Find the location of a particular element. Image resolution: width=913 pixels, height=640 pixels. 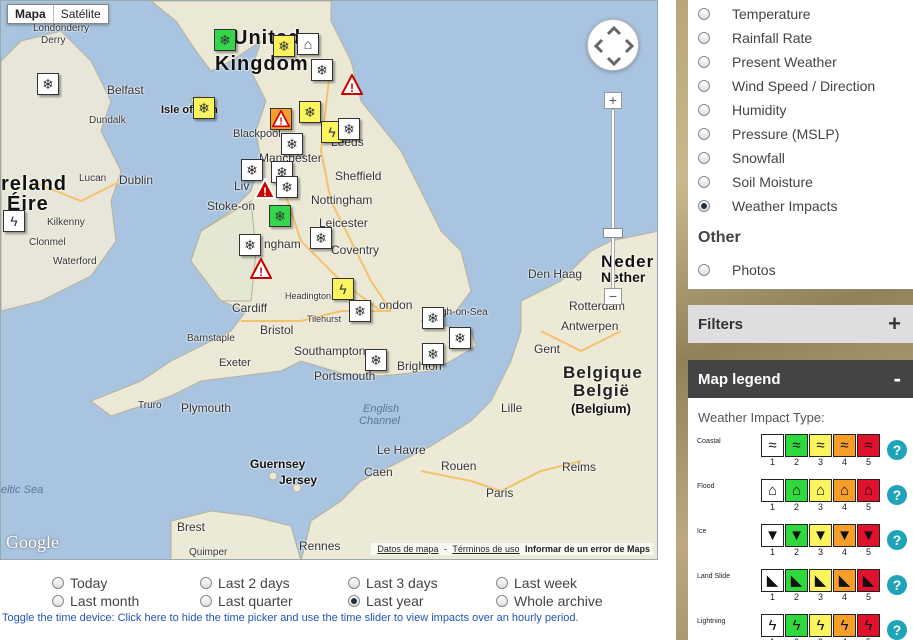

label-belgie: België is located at coordinates (602, 390).